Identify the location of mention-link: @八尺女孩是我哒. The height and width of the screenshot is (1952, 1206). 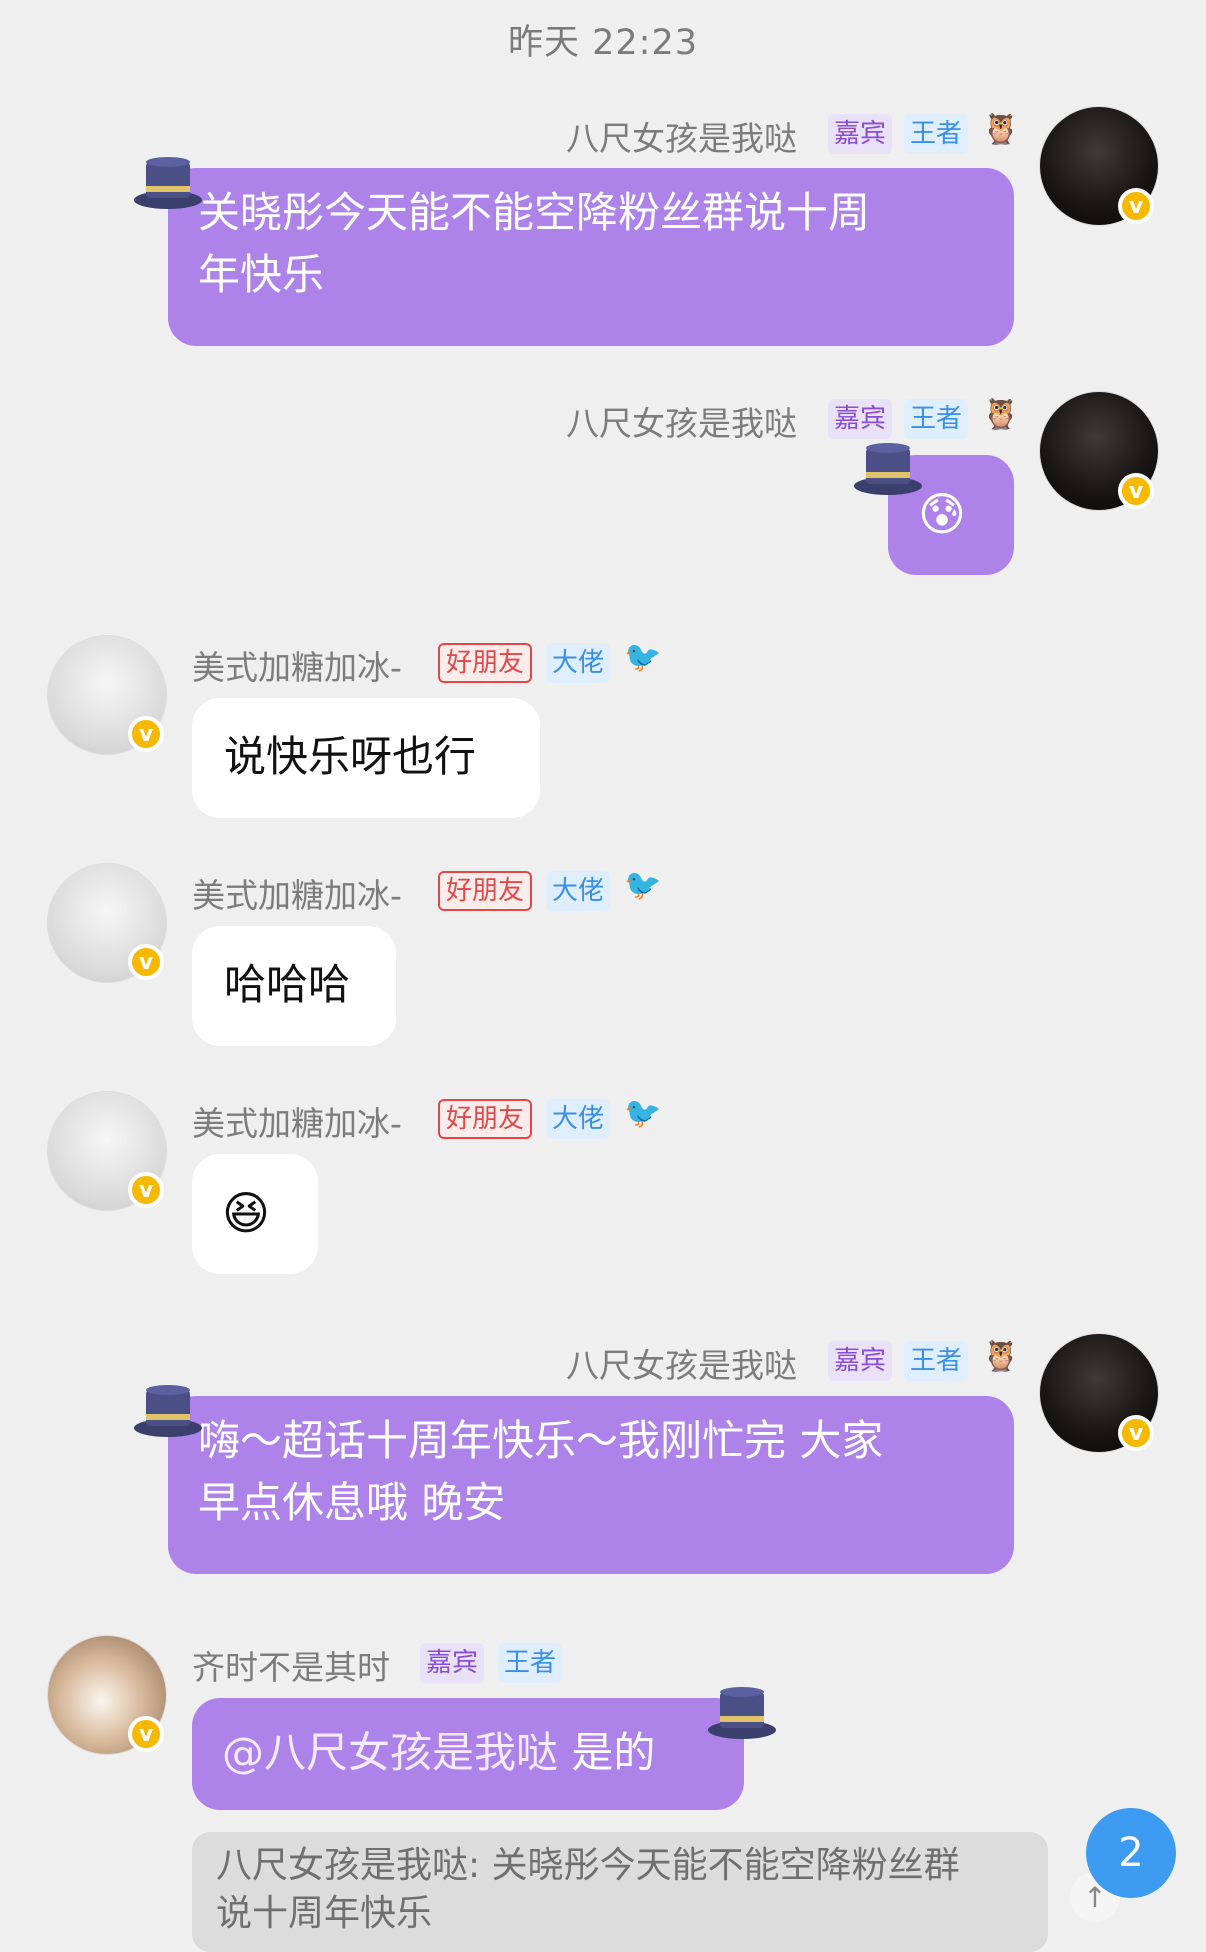
(390, 1752).